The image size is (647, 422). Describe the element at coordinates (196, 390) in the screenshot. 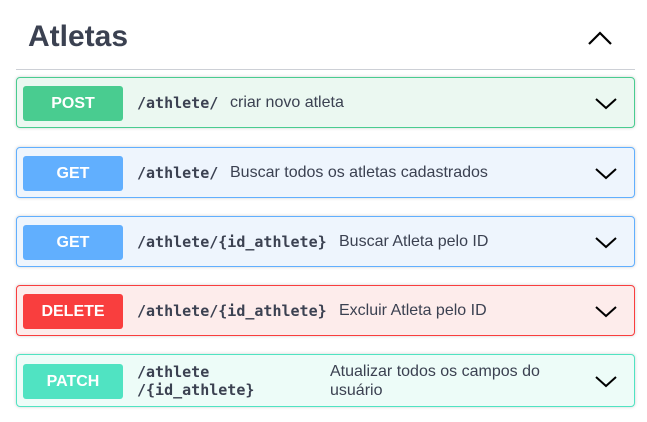

I see `operation-path-line2: /{id_athlete}` at that location.